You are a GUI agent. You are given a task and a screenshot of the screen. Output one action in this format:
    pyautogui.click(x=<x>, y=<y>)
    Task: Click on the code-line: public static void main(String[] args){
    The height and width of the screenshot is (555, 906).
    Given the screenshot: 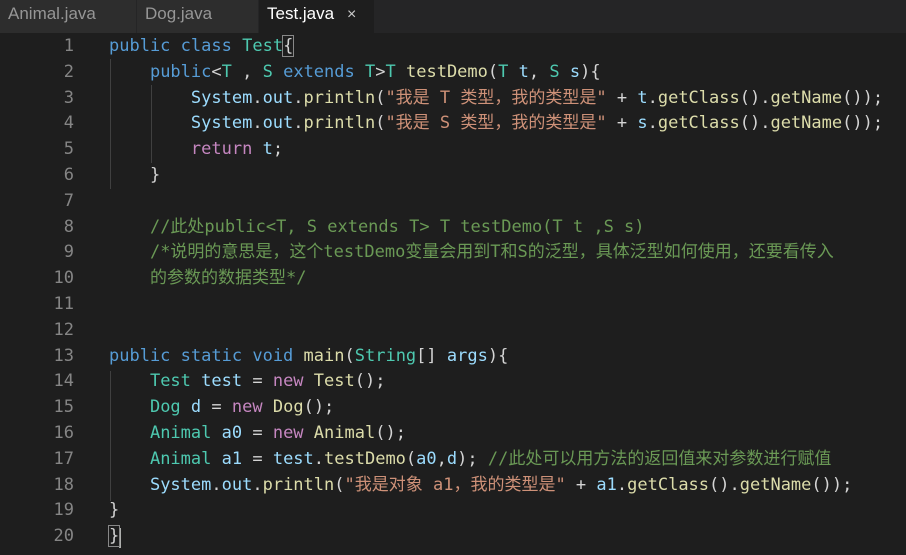 What is the action you would take?
    pyautogui.click(x=308, y=356)
    